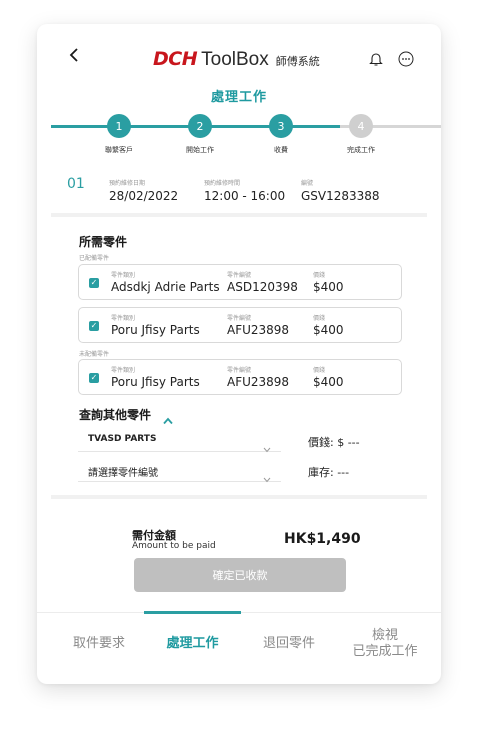  What do you see at coordinates (76, 184) in the screenshot?
I see `appointment-index: 01` at bounding box center [76, 184].